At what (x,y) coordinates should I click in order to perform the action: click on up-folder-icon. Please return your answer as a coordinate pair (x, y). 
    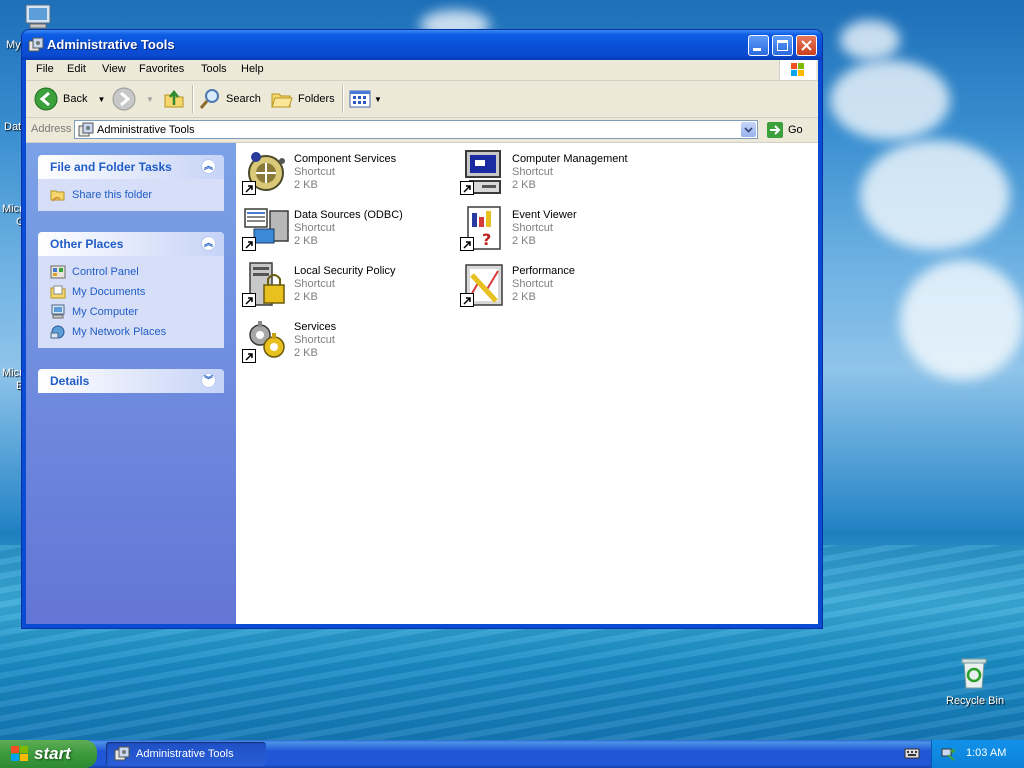
    Looking at the image, I should click on (174, 98).